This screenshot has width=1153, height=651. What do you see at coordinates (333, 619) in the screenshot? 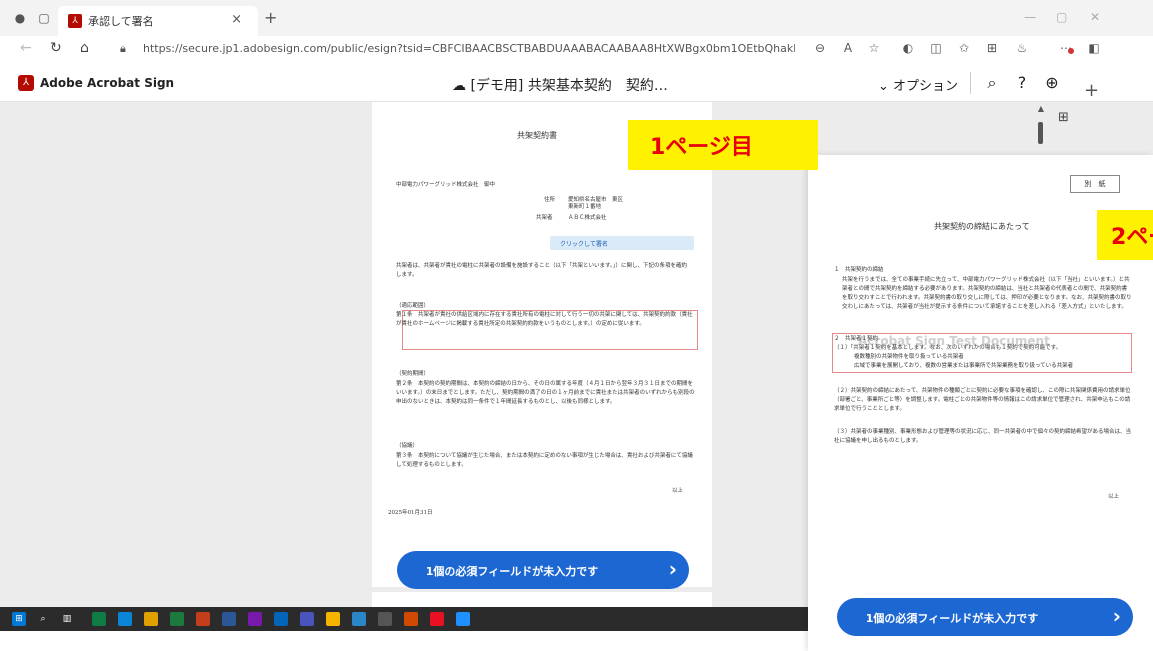
I see `chrome-icon` at bounding box center [333, 619].